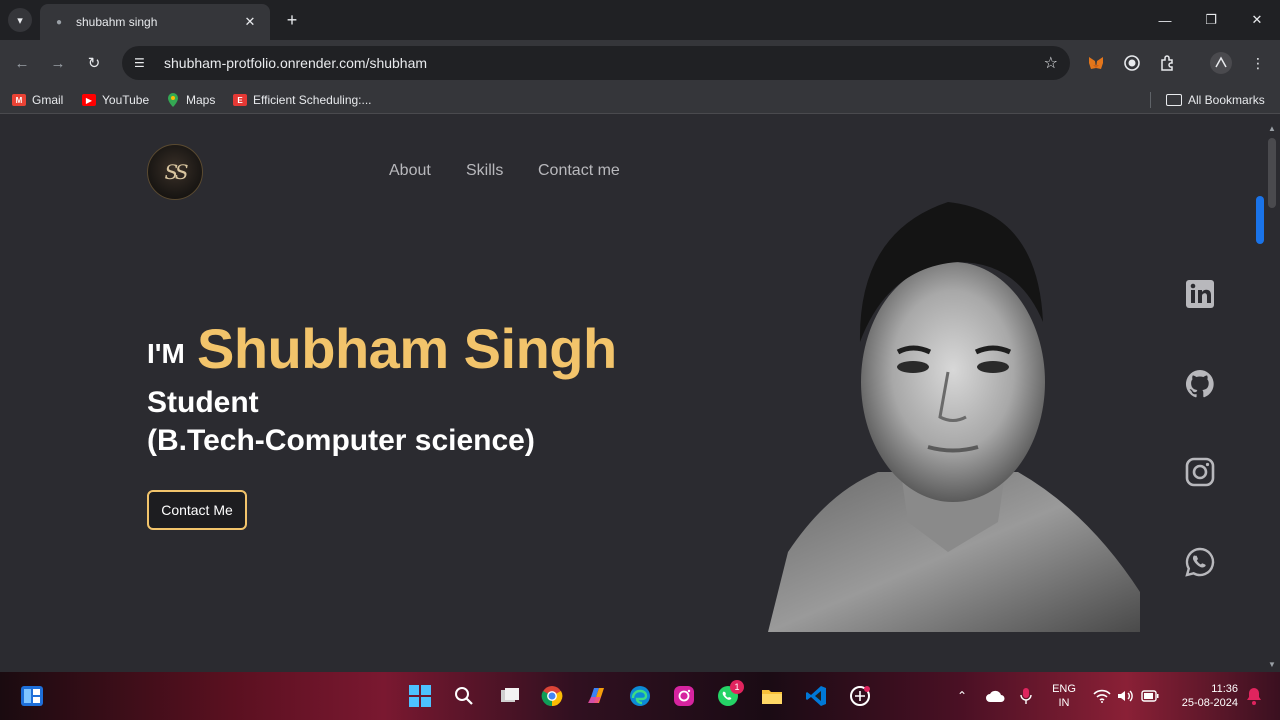  I want to click on nav-skills: Skills, so click(484, 171).